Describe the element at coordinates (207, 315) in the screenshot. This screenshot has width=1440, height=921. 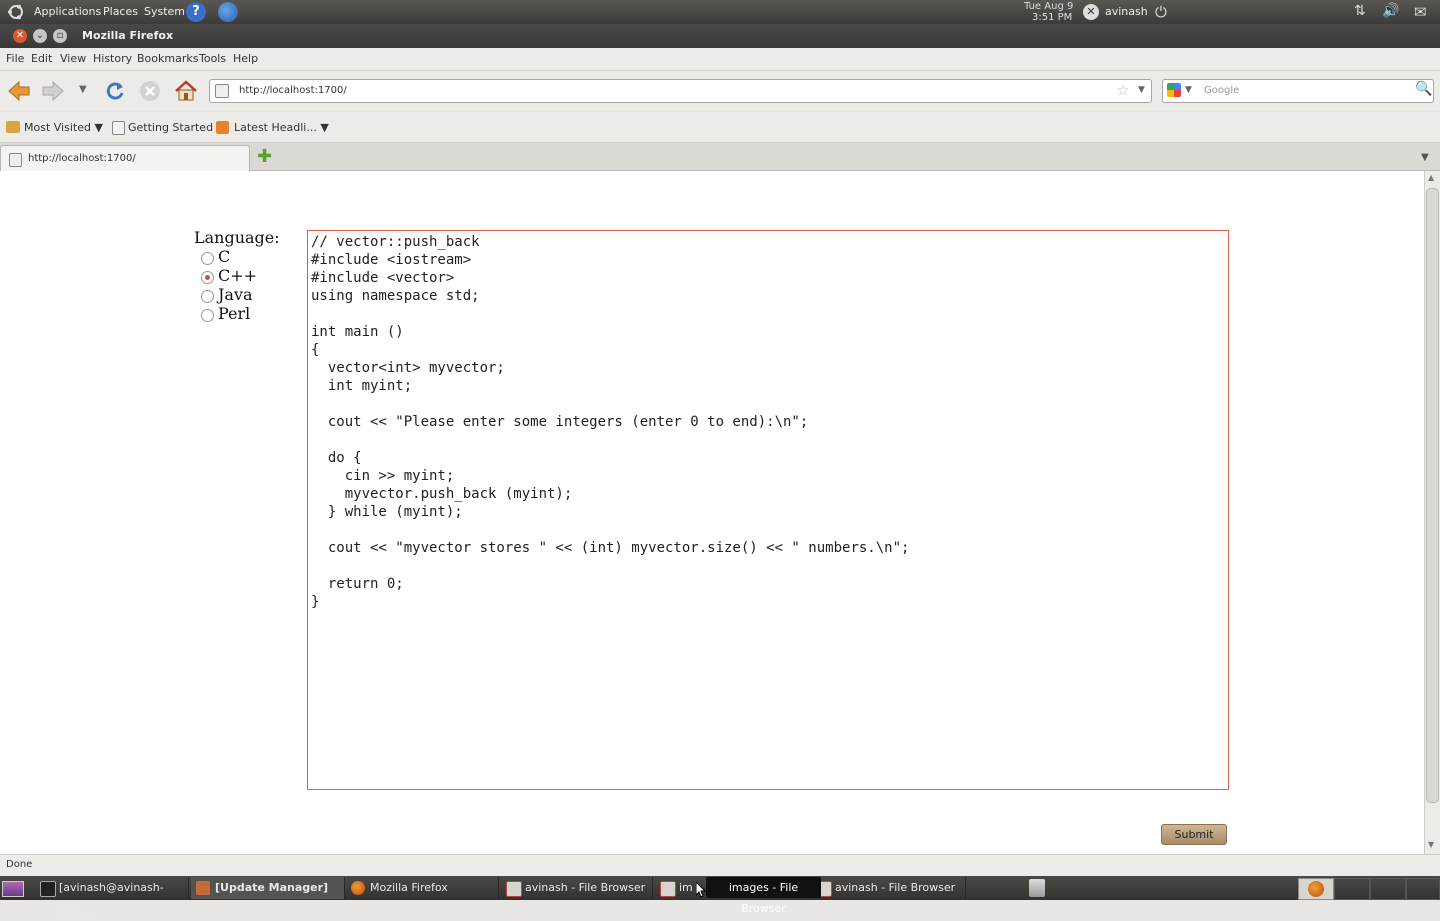
I see `radio-perl` at that location.